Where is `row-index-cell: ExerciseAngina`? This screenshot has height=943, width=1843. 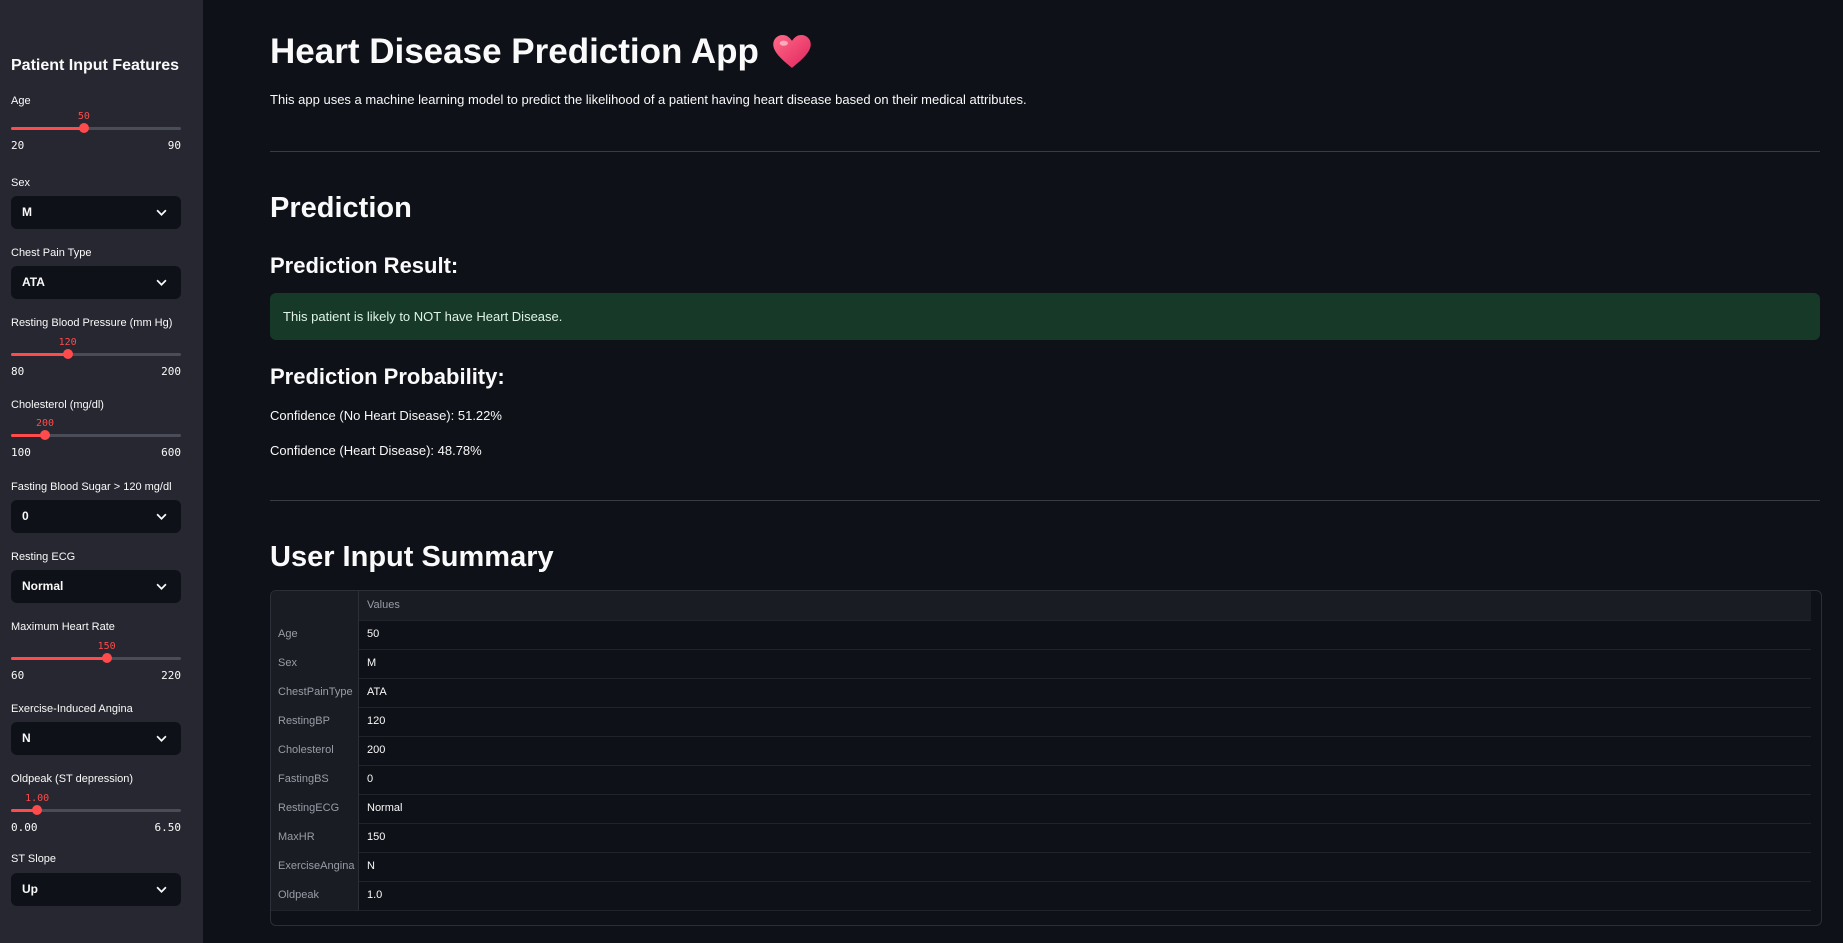 row-index-cell: ExerciseAngina is located at coordinates (315, 866).